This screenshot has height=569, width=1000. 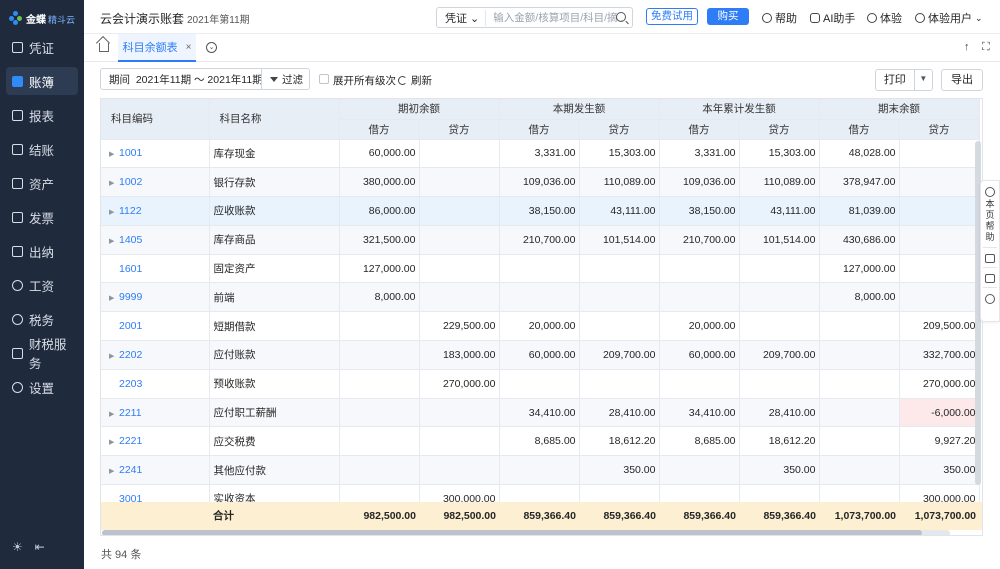 I want to click on close-icon: ×, so click(x=189, y=47).